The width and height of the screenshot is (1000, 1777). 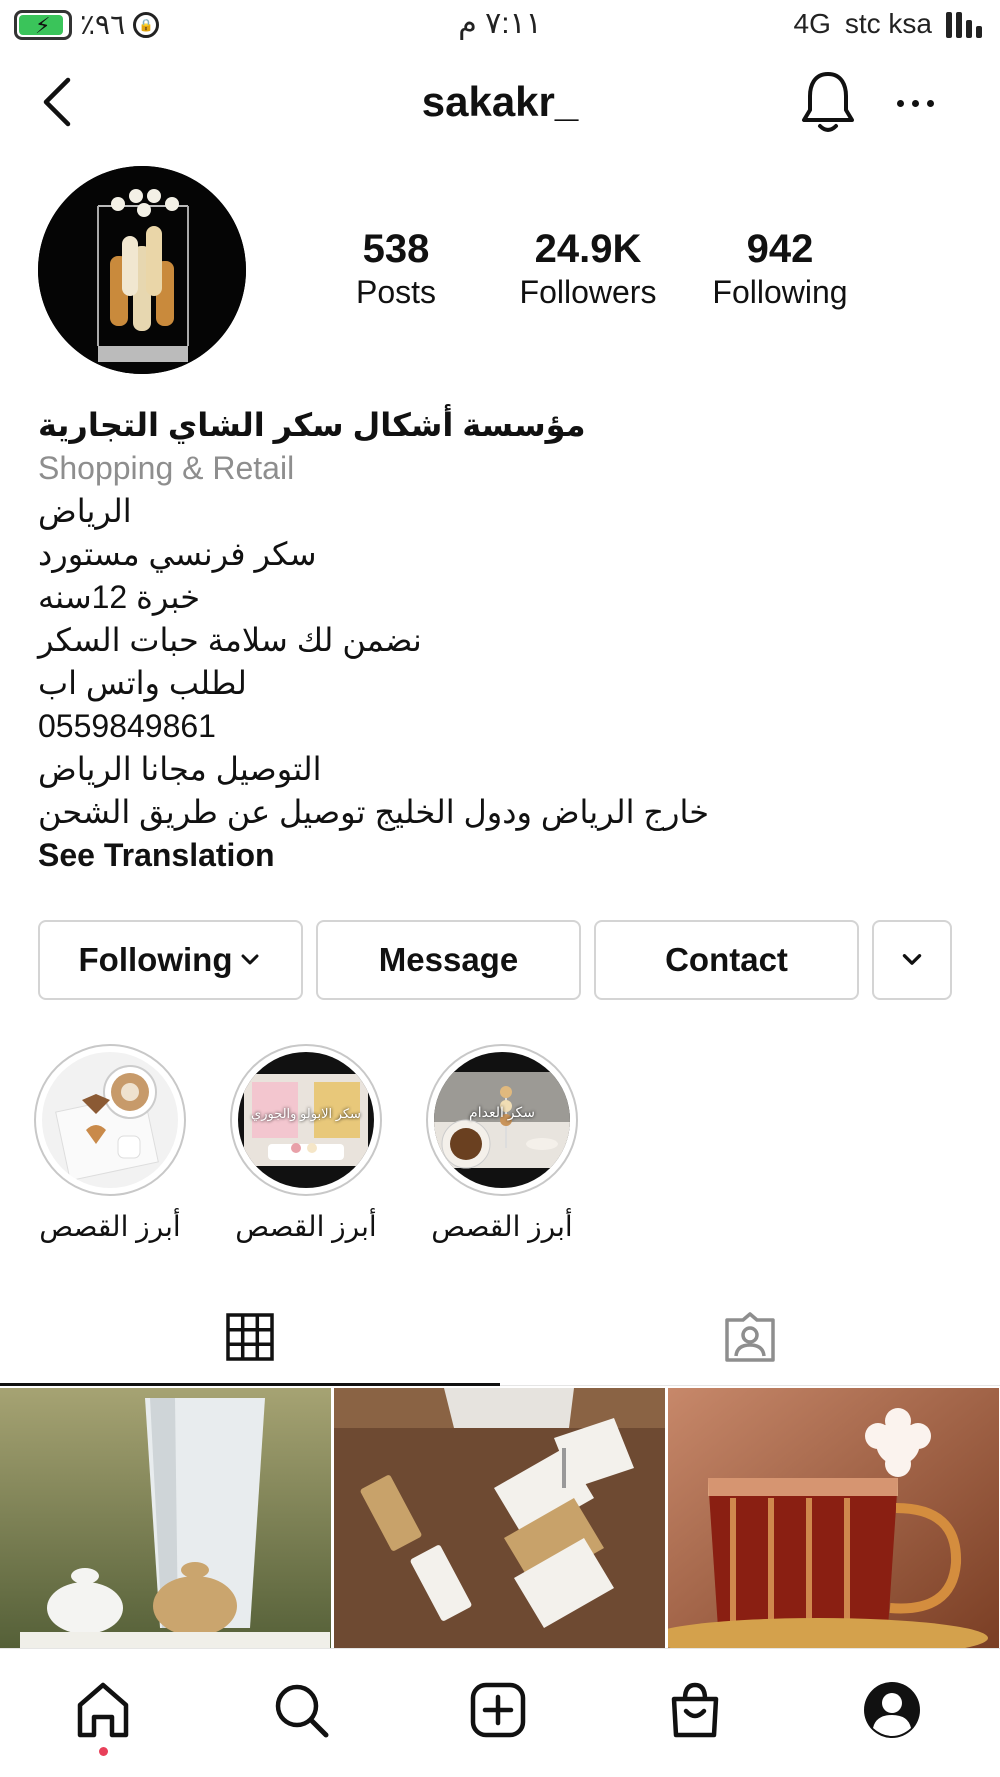 I want to click on contact-button: Contact, so click(x=726, y=960).